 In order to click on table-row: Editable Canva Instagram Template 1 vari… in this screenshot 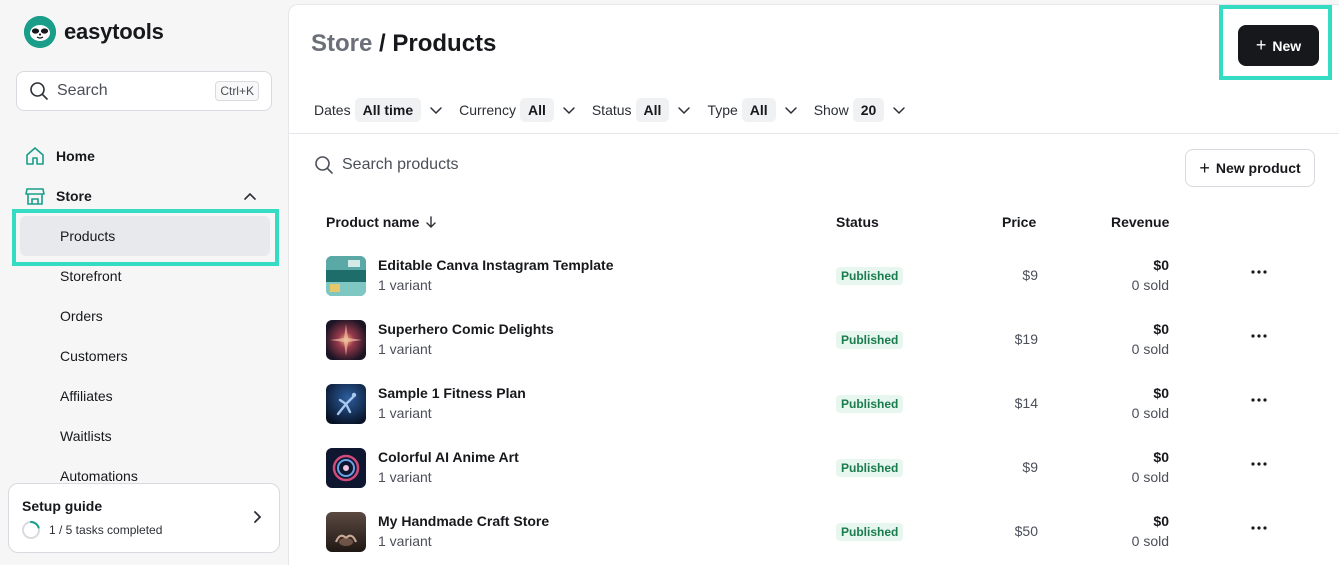, I will do `click(814, 288)`.